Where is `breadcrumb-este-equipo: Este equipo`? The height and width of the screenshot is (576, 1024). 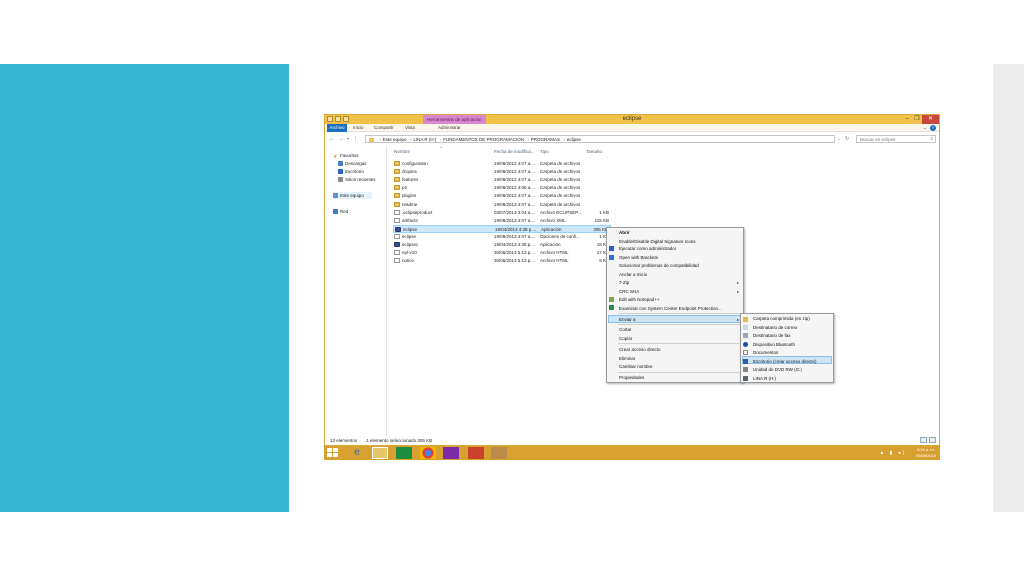 breadcrumb-este-equipo: Este equipo is located at coordinates (395, 139).